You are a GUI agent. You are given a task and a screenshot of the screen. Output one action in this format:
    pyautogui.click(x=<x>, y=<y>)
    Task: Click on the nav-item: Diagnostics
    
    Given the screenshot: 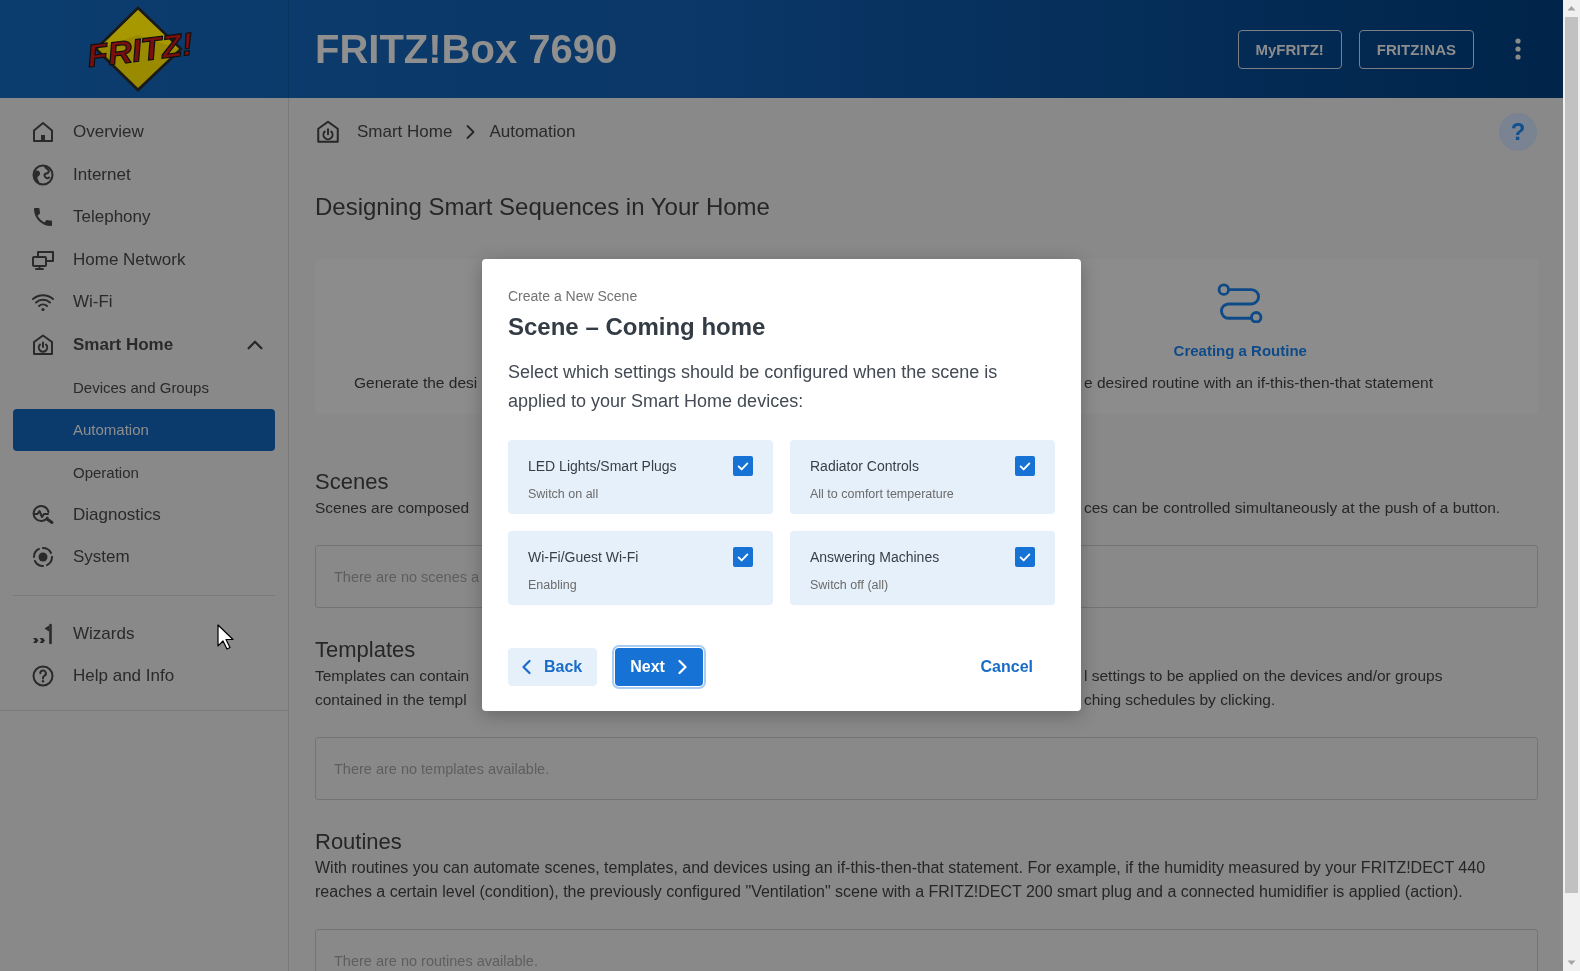 What is the action you would take?
    pyautogui.click(x=144, y=514)
    